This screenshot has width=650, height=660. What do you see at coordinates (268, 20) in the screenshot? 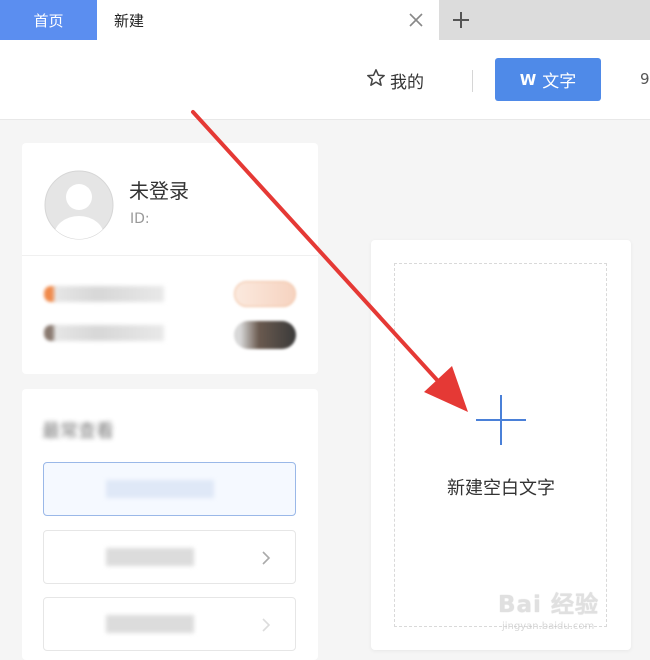
I see `tab-new: 新建` at bounding box center [268, 20].